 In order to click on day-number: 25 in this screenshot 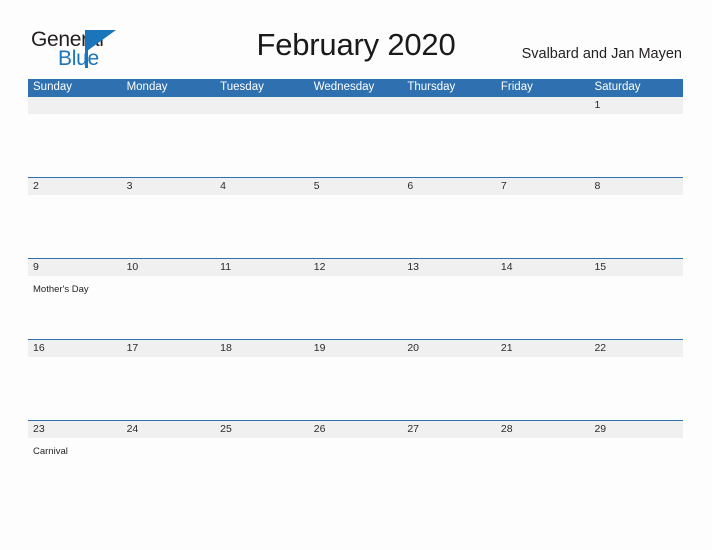, I will do `click(262, 429)`.